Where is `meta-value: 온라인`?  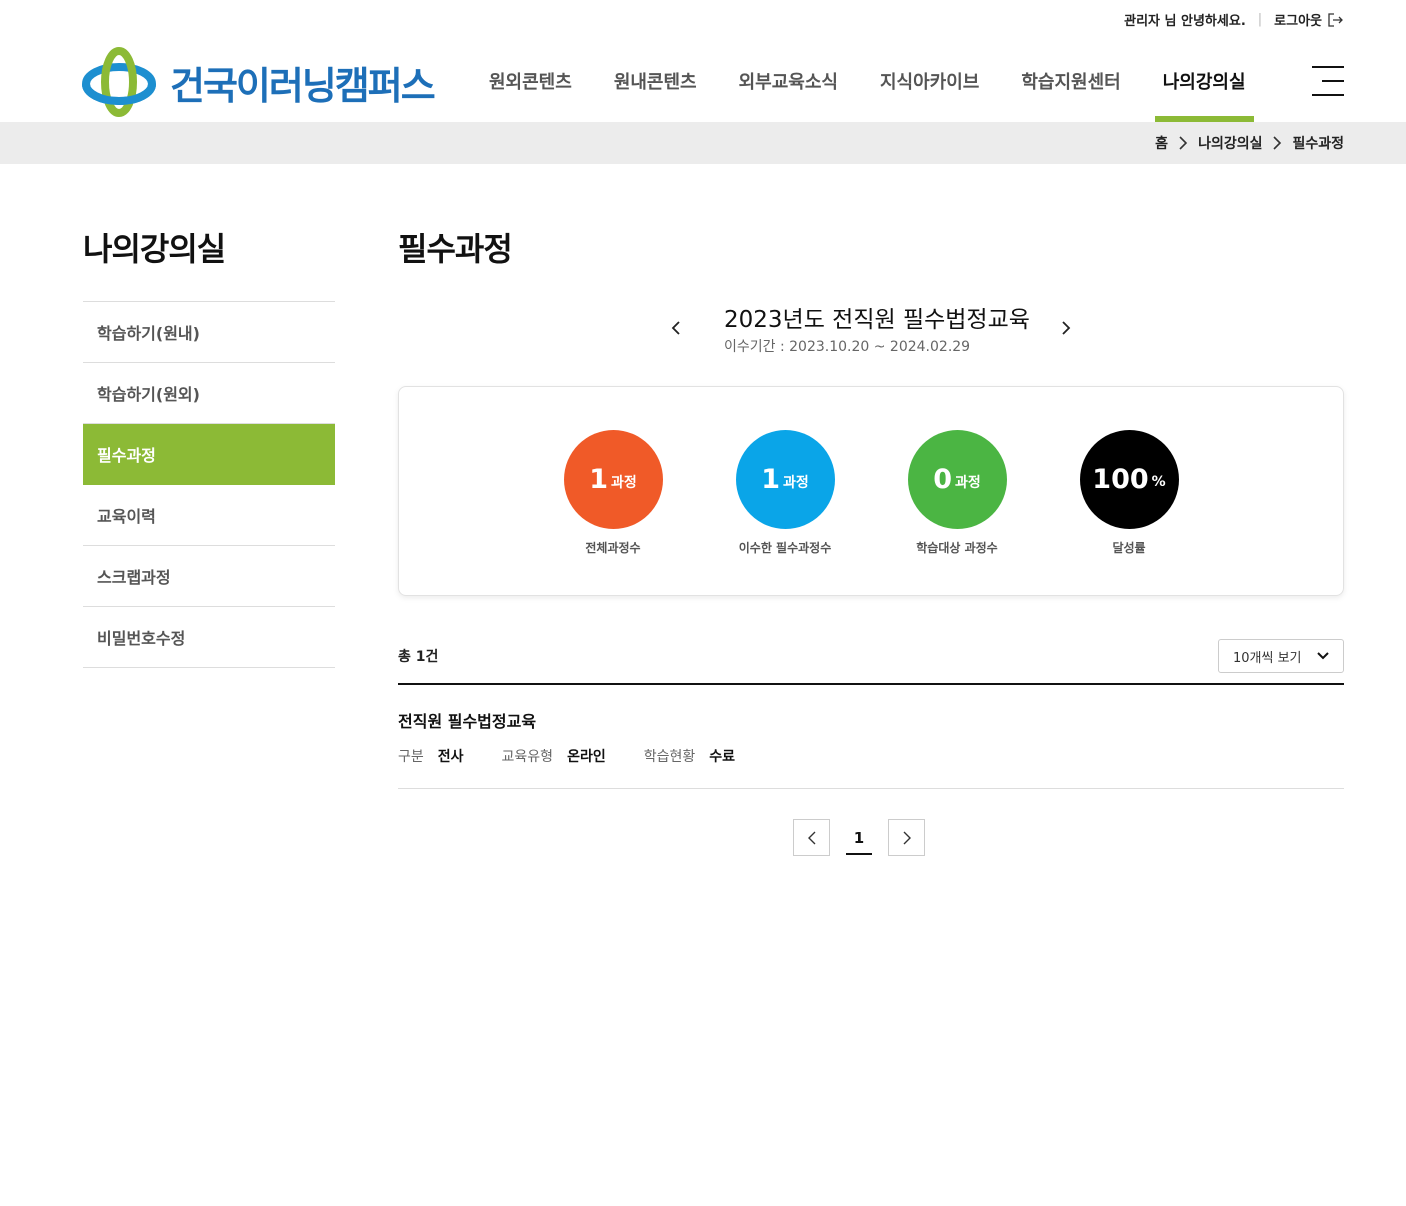
meta-value: 온라인 is located at coordinates (586, 757).